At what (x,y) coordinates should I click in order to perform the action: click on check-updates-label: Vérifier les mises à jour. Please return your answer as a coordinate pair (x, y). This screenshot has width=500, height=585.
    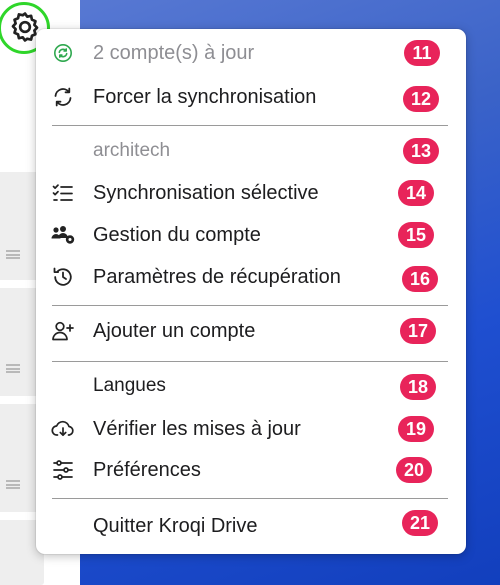
    Looking at the image, I should click on (197, 428).